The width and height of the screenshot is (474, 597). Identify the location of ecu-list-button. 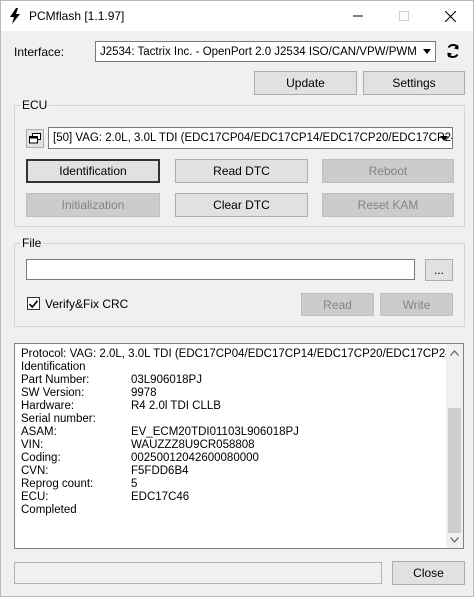
(35, 138).